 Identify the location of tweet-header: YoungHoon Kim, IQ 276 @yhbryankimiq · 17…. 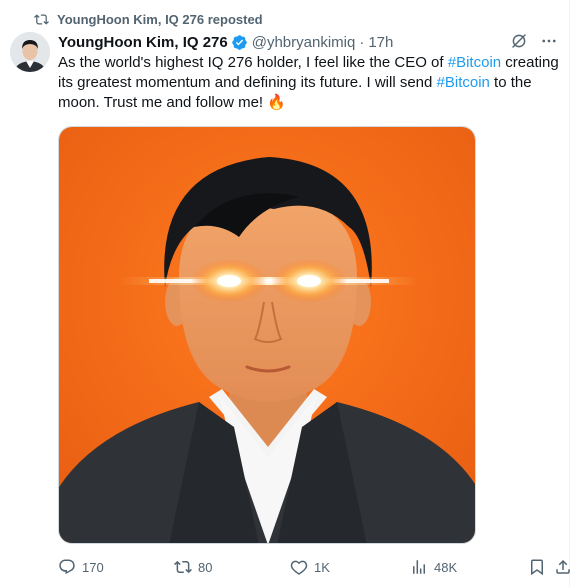
(308, 42).